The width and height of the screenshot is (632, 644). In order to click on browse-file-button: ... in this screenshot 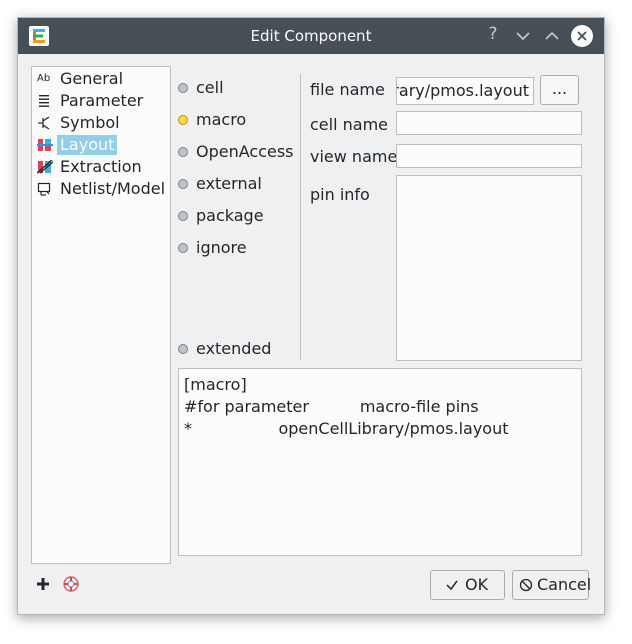, I will do `click(559, 90)`.